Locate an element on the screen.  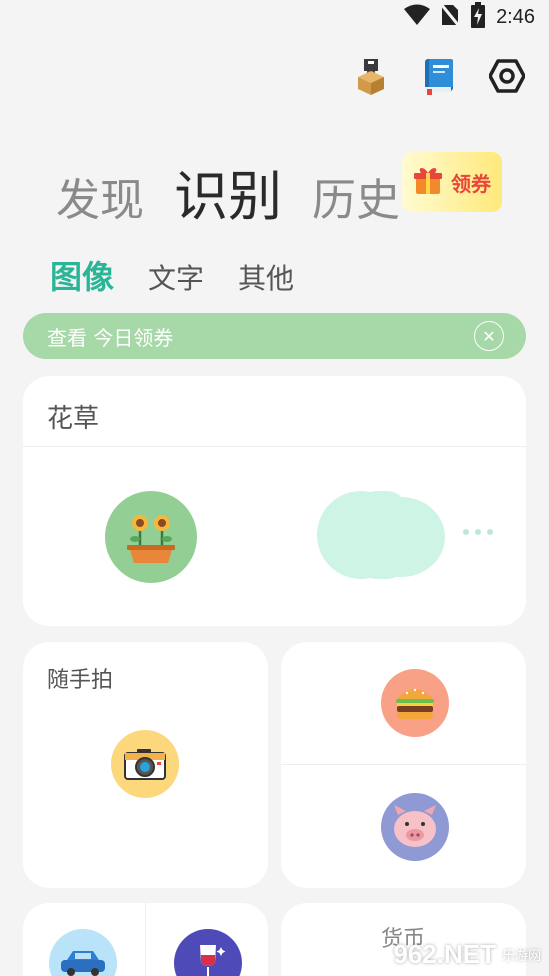
watermark: 962.NET 乐游网 is located at coordinates (467, 954).